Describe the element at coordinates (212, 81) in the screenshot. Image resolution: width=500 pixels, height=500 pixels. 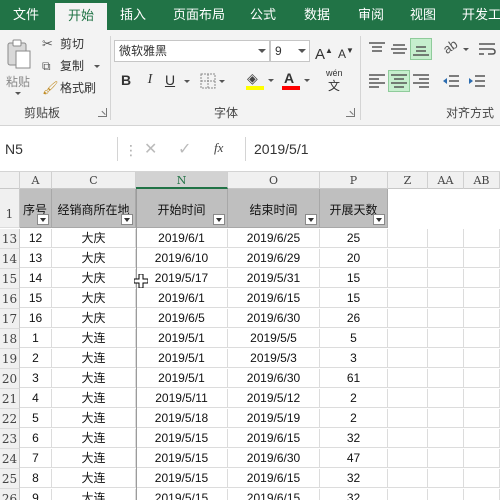
I see `borders-button` at that location.